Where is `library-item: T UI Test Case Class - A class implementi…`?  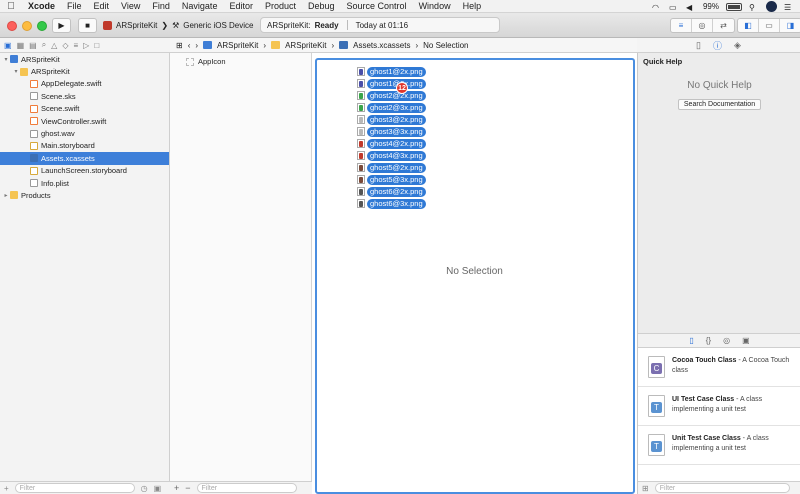 library-item: T UI Test Case Class - A class implementi… is located at coordinates (719, 406).